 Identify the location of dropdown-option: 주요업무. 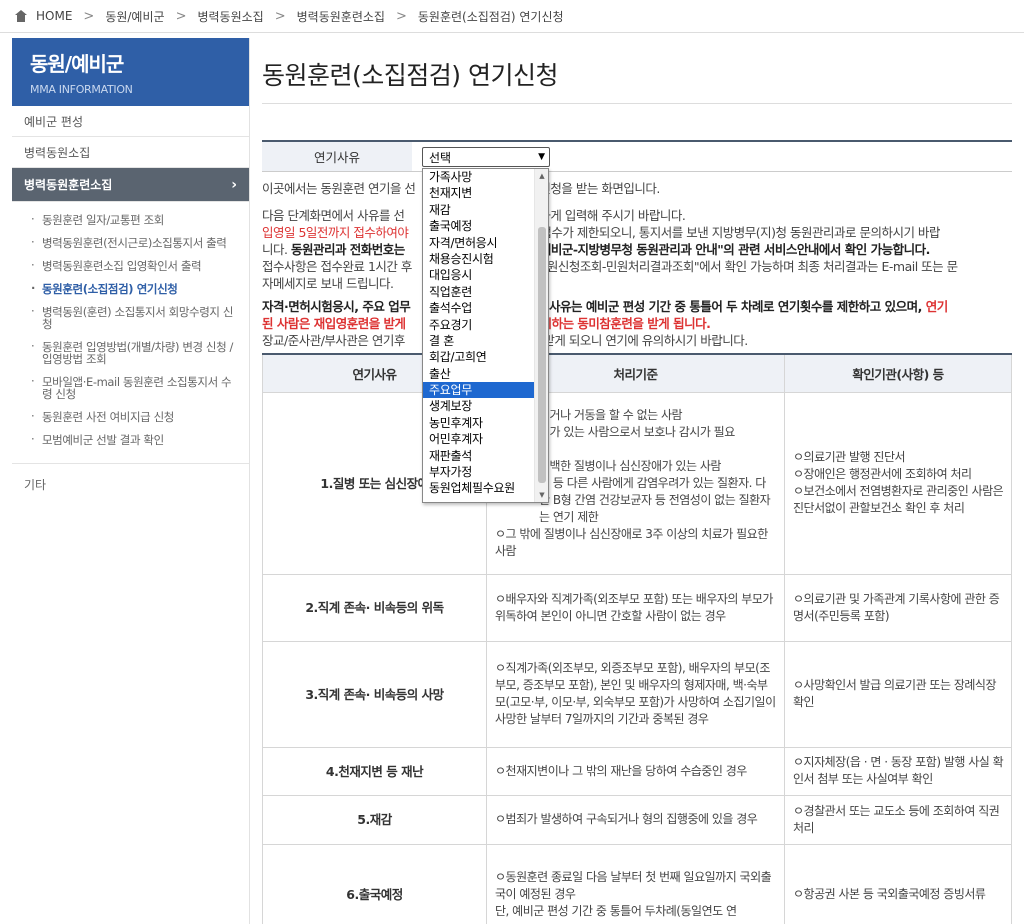
(479, 390).